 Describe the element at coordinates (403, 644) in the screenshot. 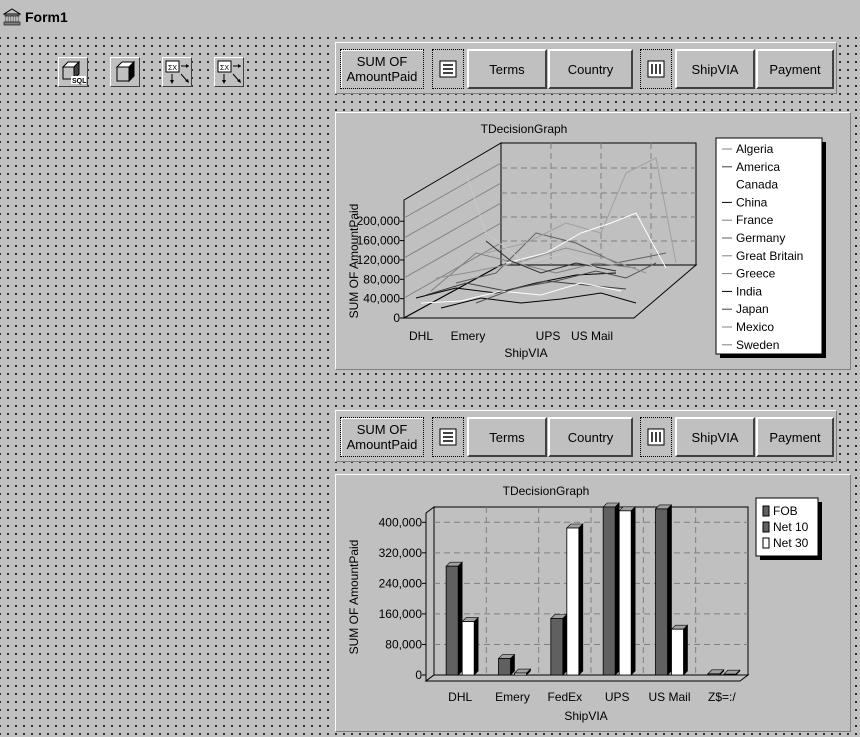

I see `g2-ytick: 80,000` at that location.